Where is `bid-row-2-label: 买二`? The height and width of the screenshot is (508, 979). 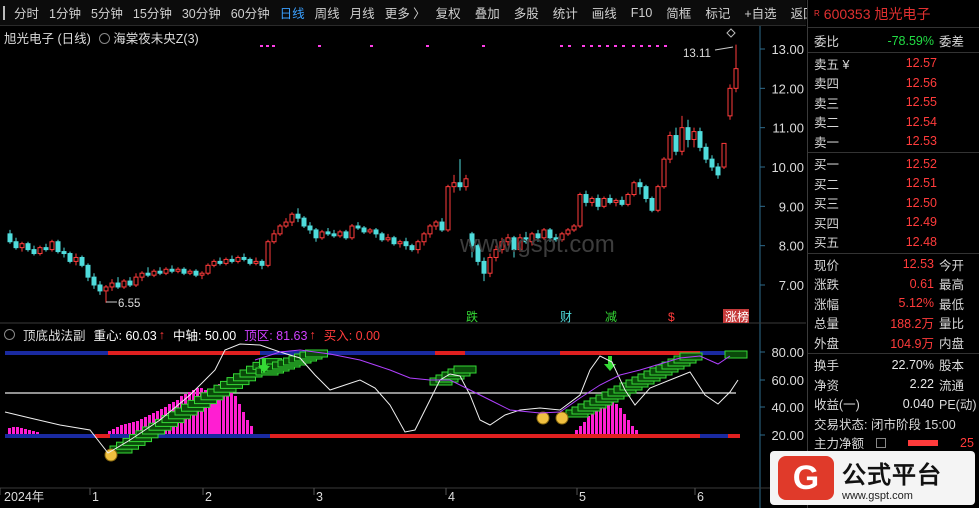 bid-row-2-label: 买二 is located at coordinates (827, 184).